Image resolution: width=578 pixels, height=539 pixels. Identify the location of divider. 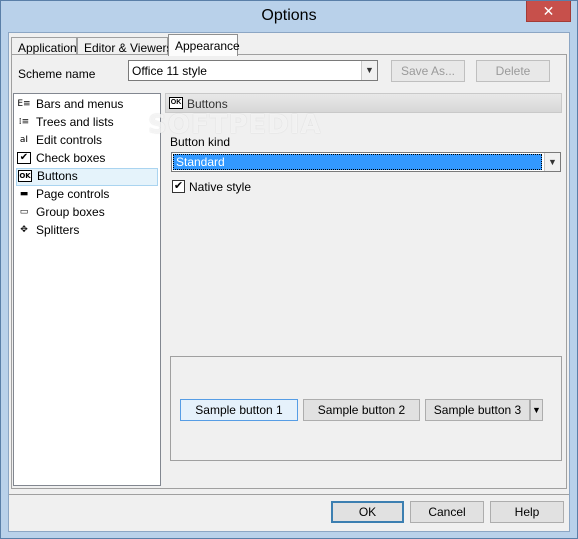
(289, 494).